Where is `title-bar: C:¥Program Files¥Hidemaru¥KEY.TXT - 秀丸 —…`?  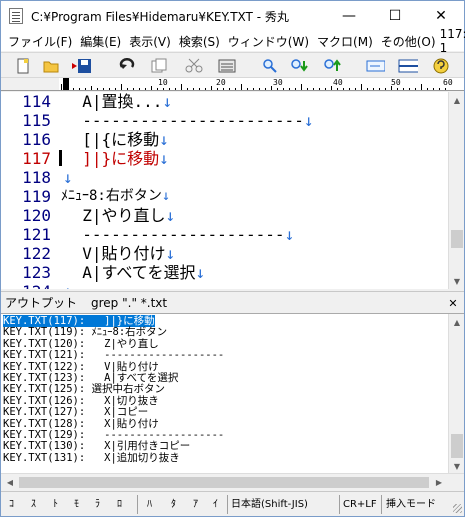
title-bar: C:¥Program Files¥Hidemaru¥KEY.TXT - 秀丸 —… is located at coordinates (232, 16).